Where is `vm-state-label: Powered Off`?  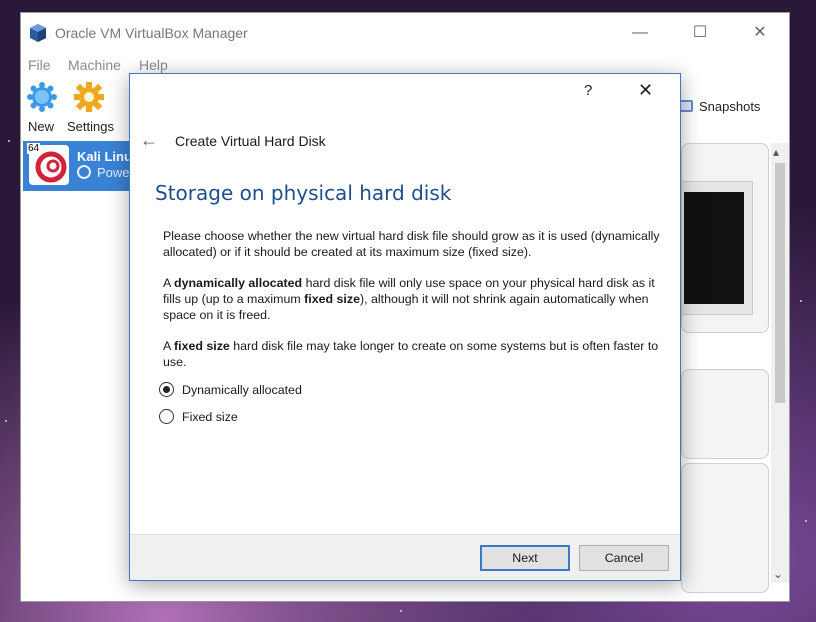 vm-state-label: Powered Off is located at coordinates (115, 172).